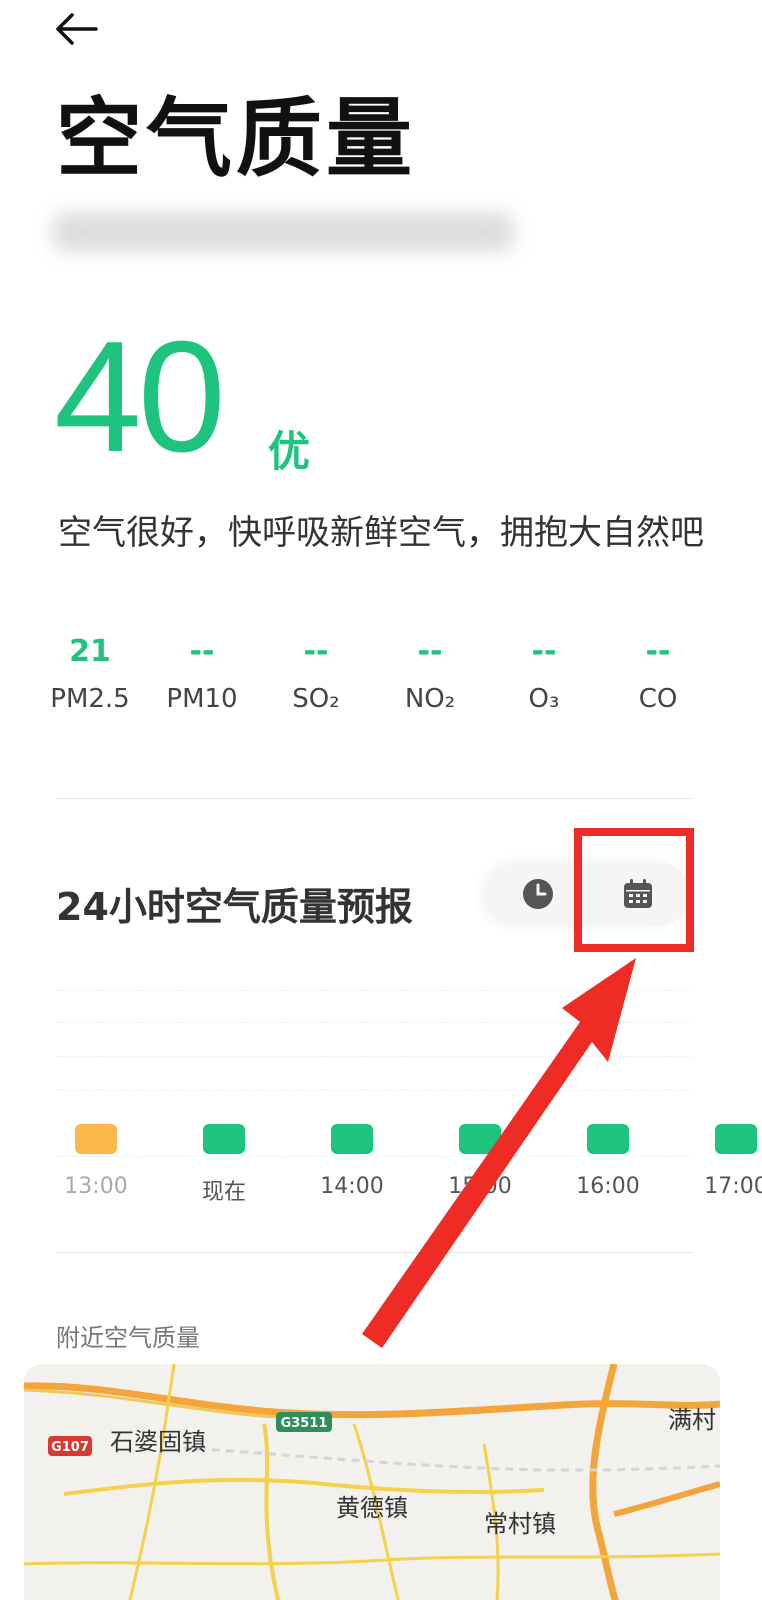  What do you see at coordinates (223, 1192) in the screenshot?
I see `forecast-time: 现在` at bounding box center [223, 1192].